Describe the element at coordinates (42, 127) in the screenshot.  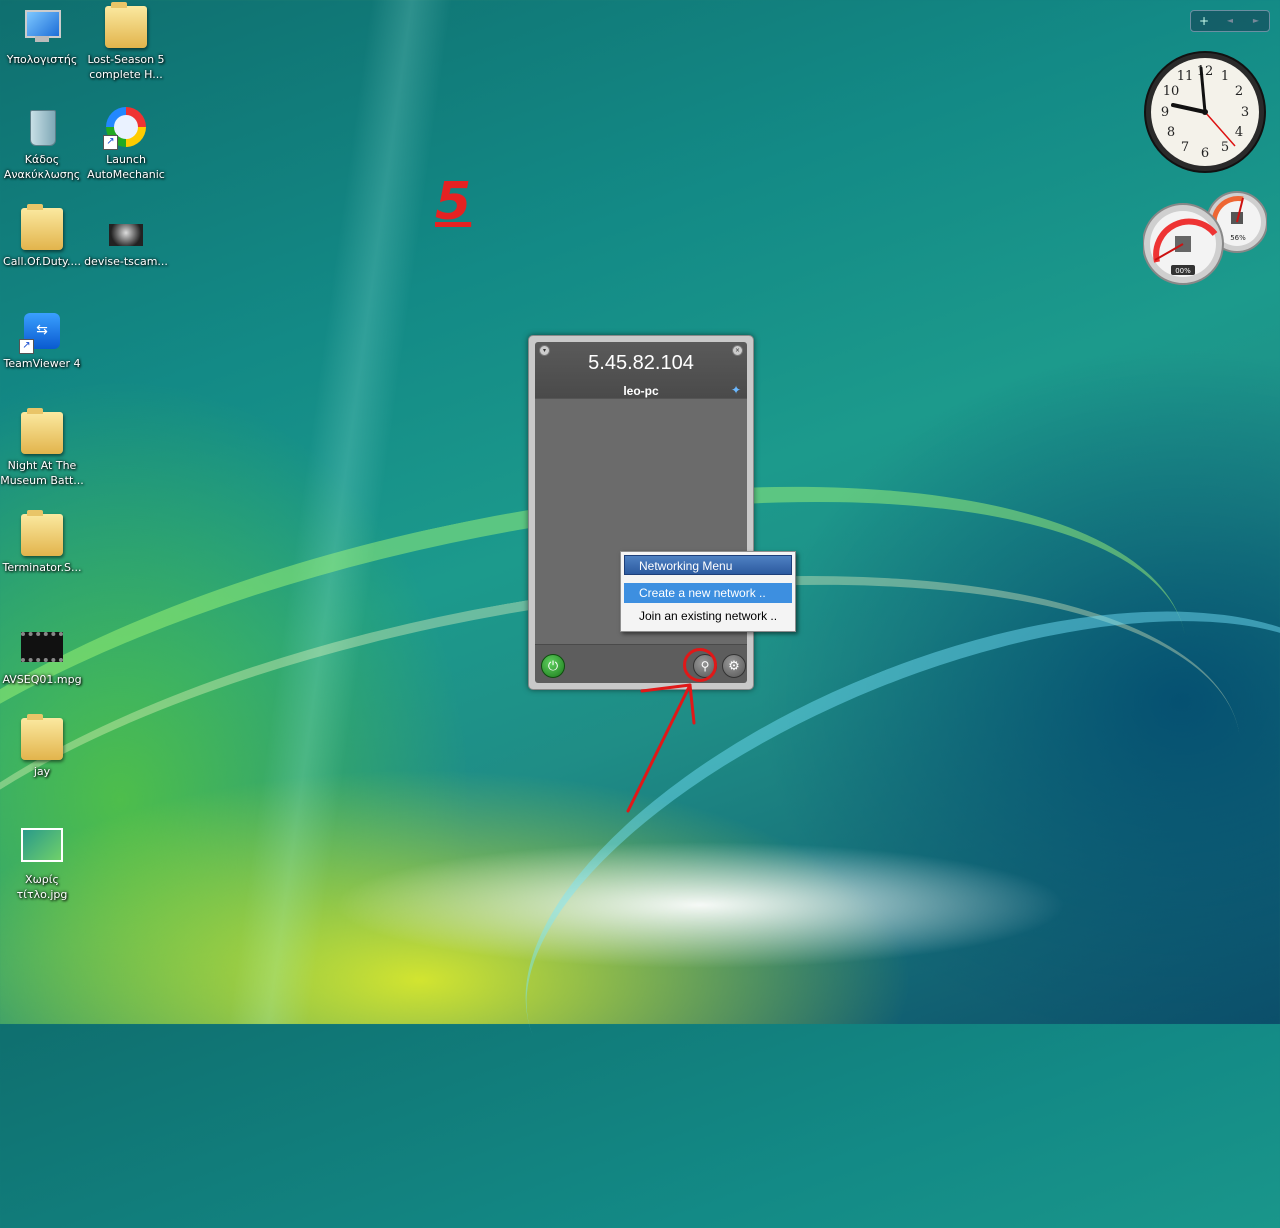
I see `recycle-bin-icon` at that location.